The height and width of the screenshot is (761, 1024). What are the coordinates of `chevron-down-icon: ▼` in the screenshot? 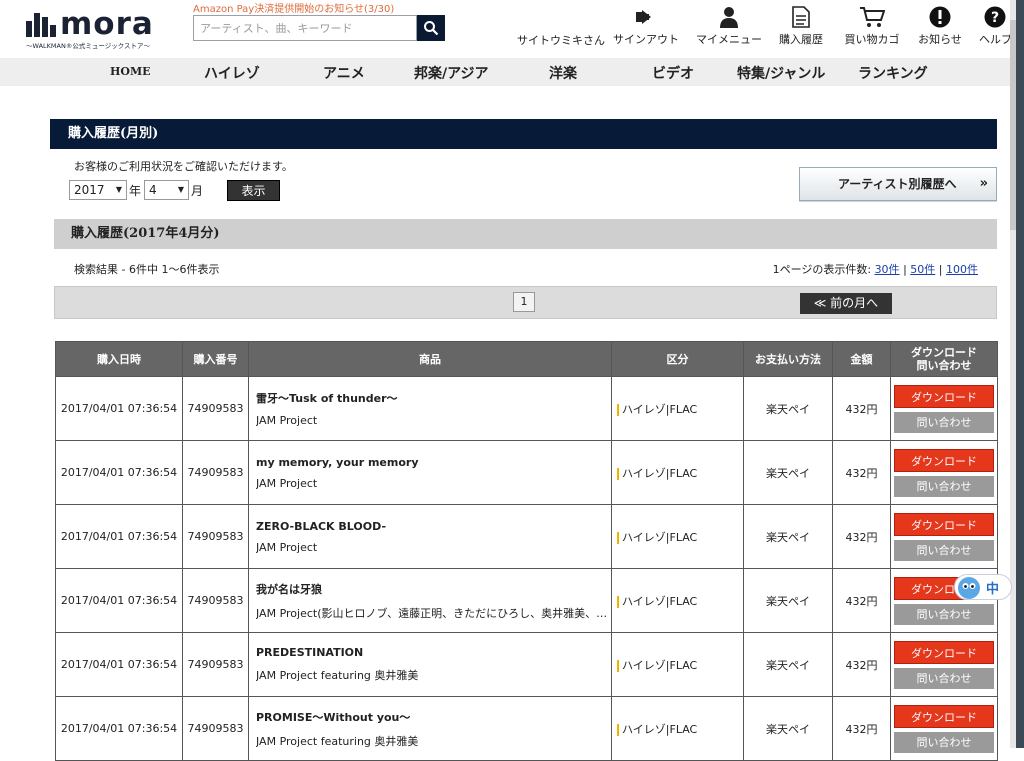 It's located at (180, 189).